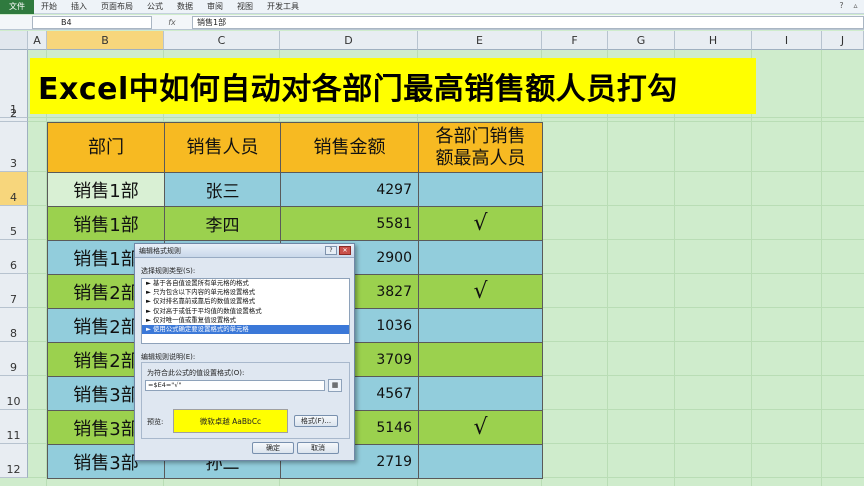 This screenshot has height=486, width=864. I want to click on cancel-button: 取消, so click(318, 448).